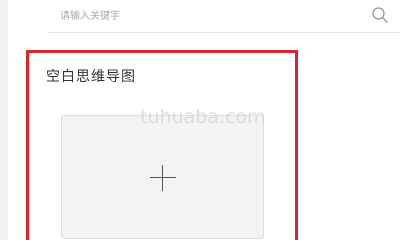  What do you see at coordinates (380, 15) in the screenshot?
I see `search-icon` at bounding box center [380, 15].